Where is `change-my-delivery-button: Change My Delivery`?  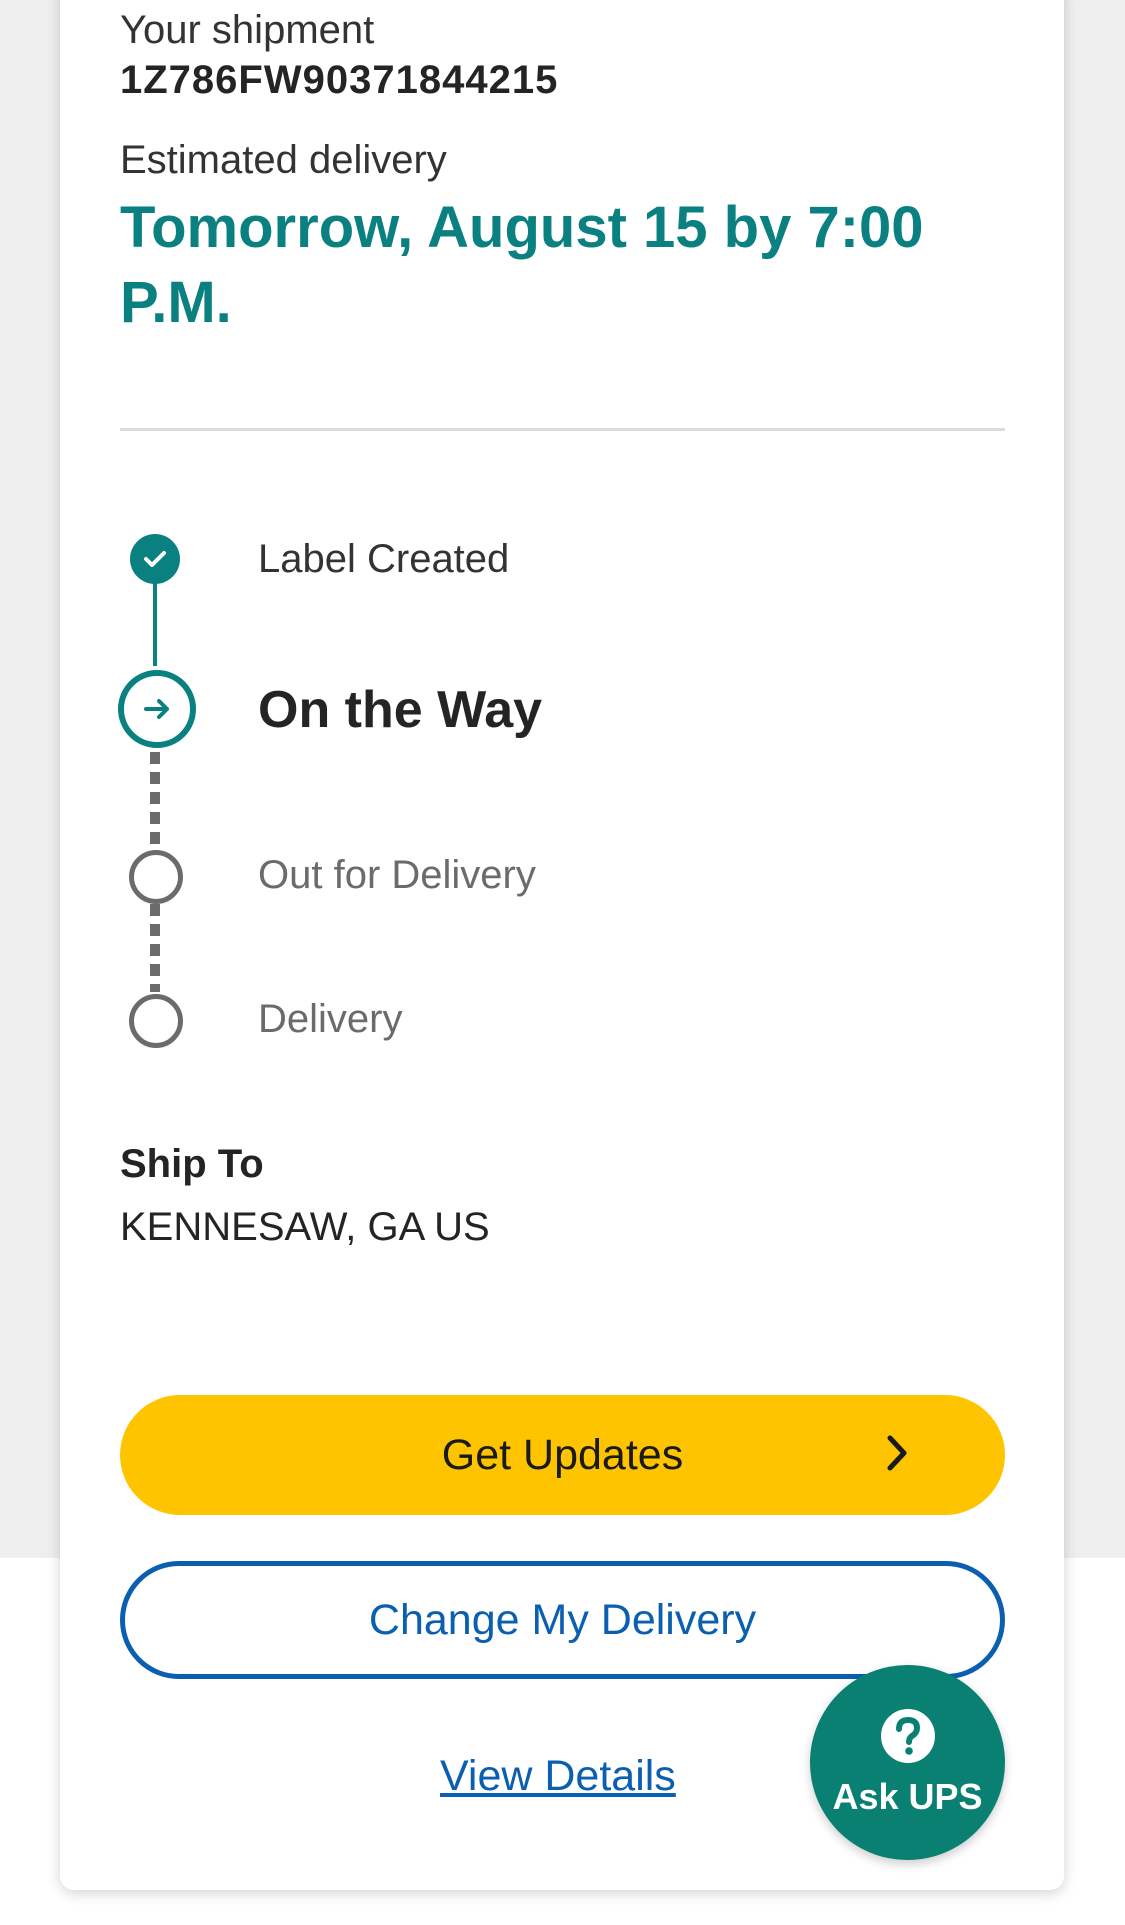 change-my-delivery-button: Change My Delivery is located at coordinates (562, 1620).